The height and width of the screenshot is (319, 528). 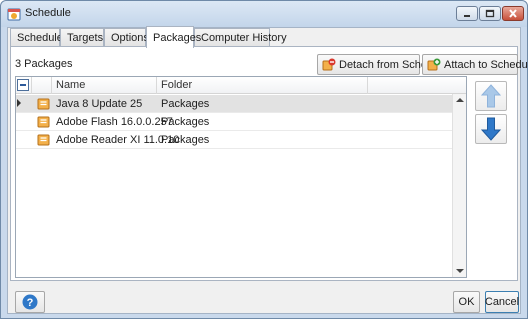 I want to click on current-row-indicator, so click(x=19, y=103).